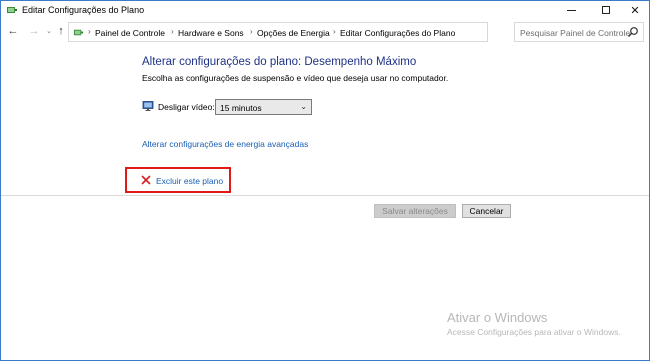  What do you see at coordinates (575, 33) in the screenshot?
I see `search-input: Pesquisar Painel de Controle` at bounding box center [575, 33].